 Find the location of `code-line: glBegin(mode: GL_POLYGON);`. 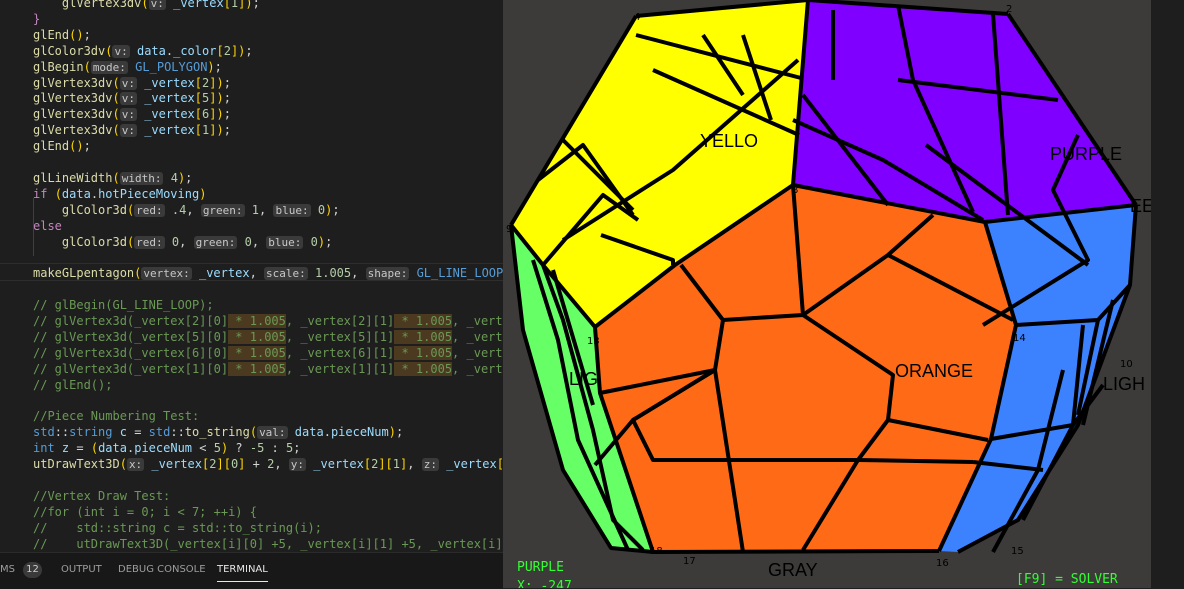

code-line: glBegin(mode: GL_POLYGON); is located at coordinates (127, 67).